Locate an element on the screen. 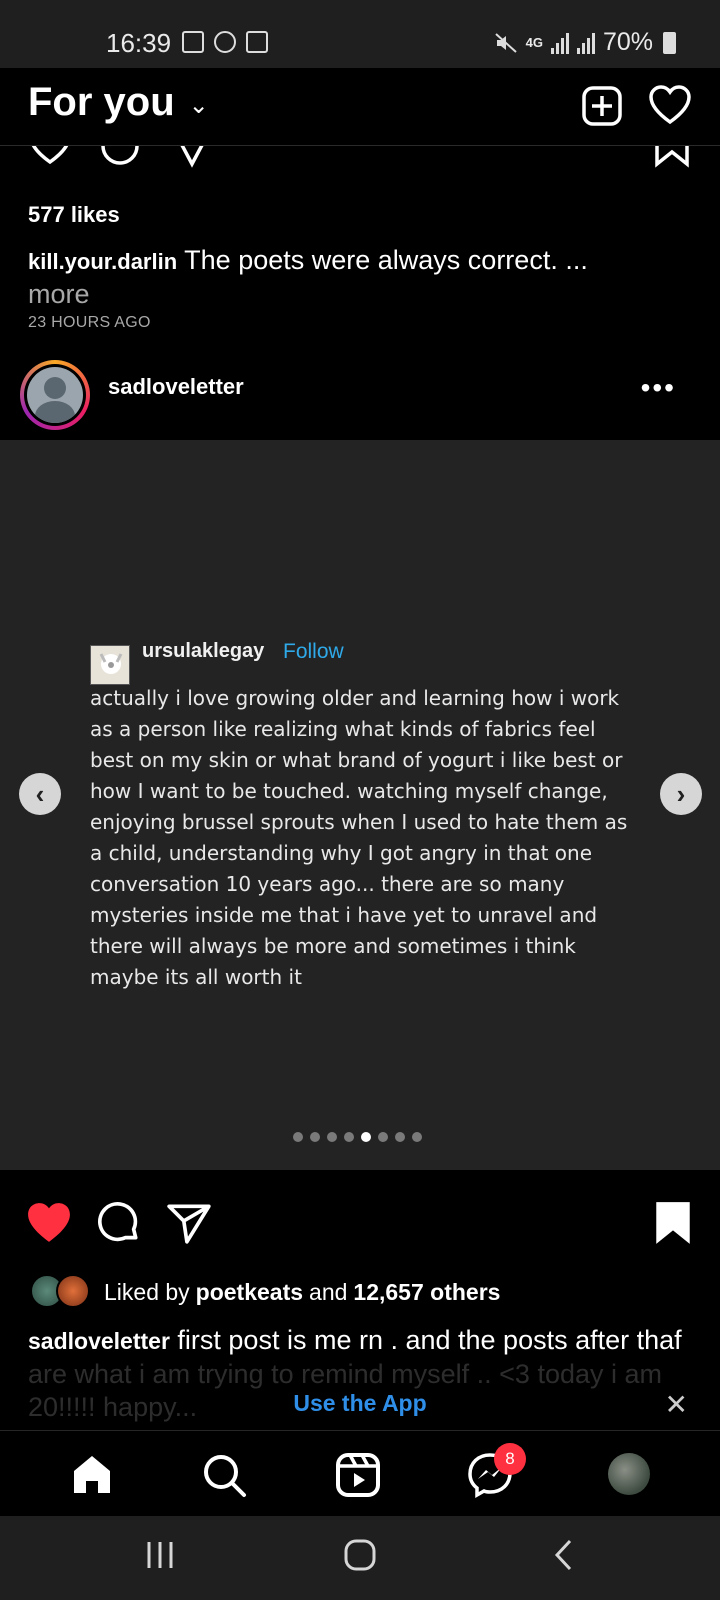  status-right: 4G 70% is located at coordinates (585, 42).